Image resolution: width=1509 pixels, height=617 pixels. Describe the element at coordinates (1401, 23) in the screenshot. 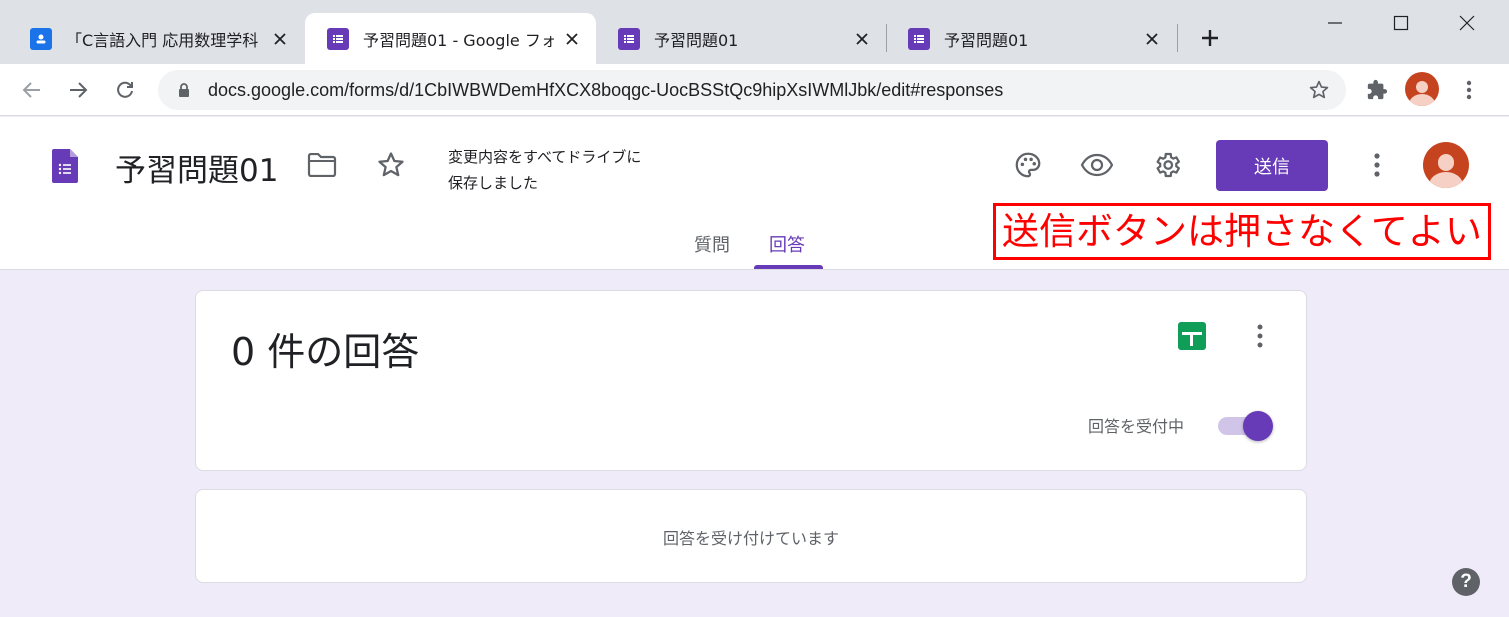

I see `maximize-icon` at that location.